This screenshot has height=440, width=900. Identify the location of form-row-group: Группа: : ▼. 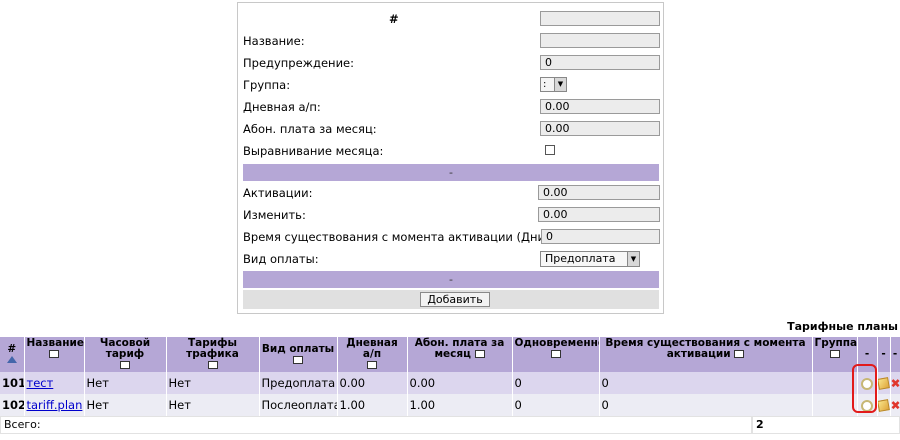
(450, 85).